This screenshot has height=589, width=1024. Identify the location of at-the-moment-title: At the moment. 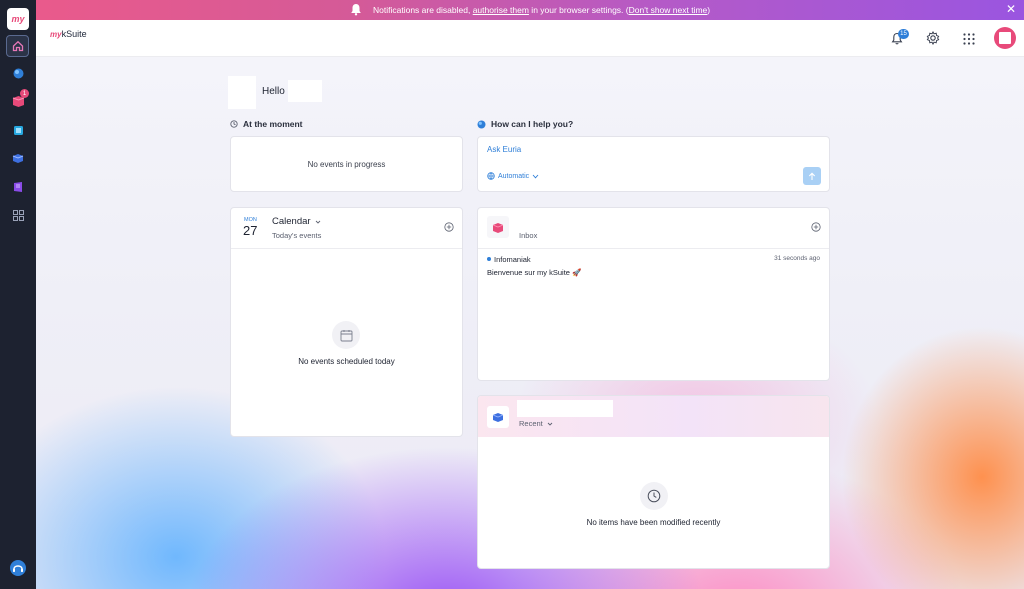
(273, 124).